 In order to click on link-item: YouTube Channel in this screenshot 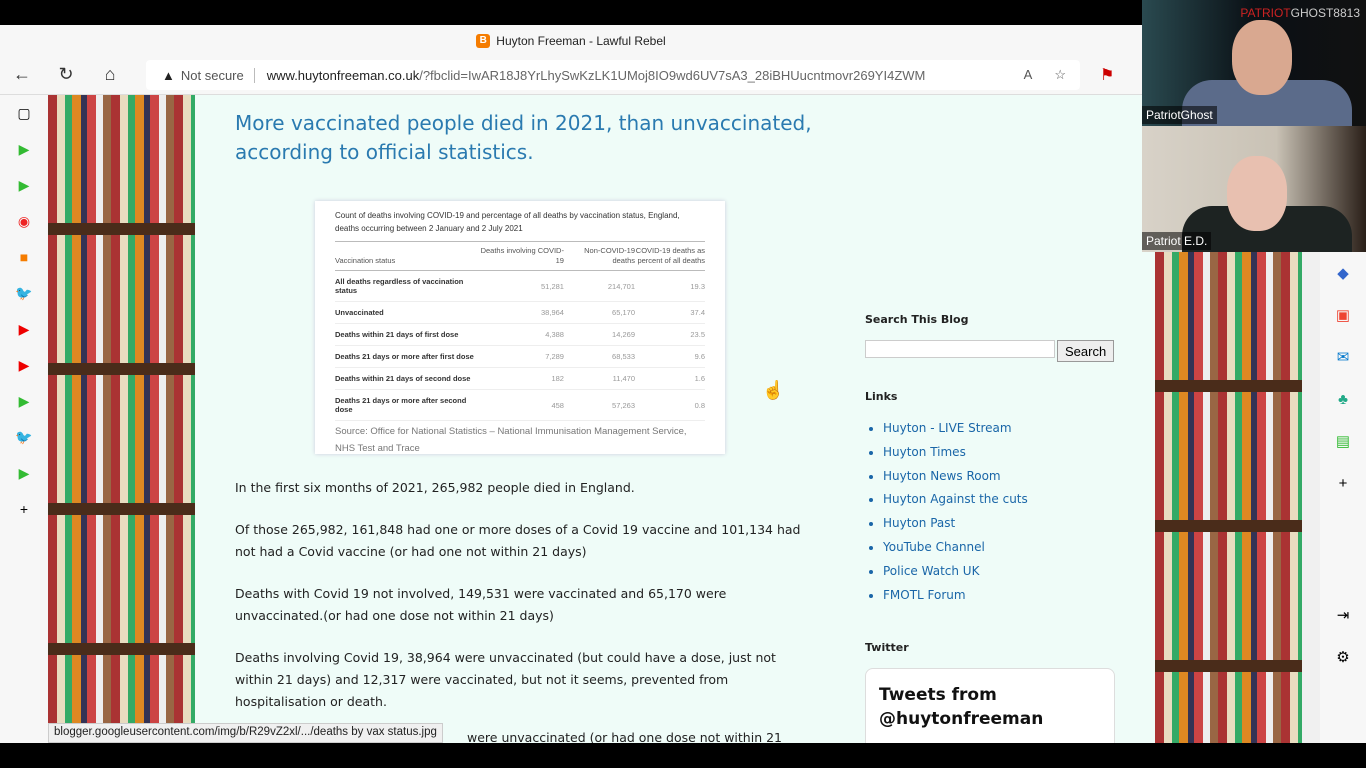, I will do `click(999, 548)`.